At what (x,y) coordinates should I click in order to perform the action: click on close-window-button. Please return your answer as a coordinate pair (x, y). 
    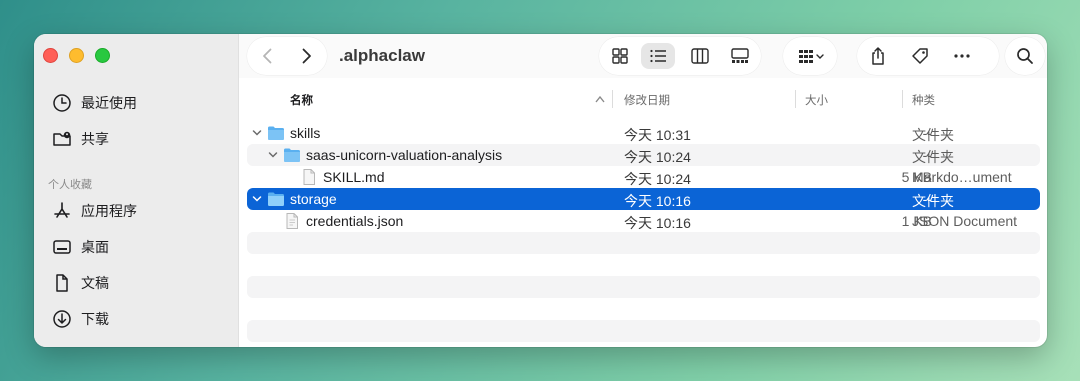
    Looking at the image, I should click on (50, 55).